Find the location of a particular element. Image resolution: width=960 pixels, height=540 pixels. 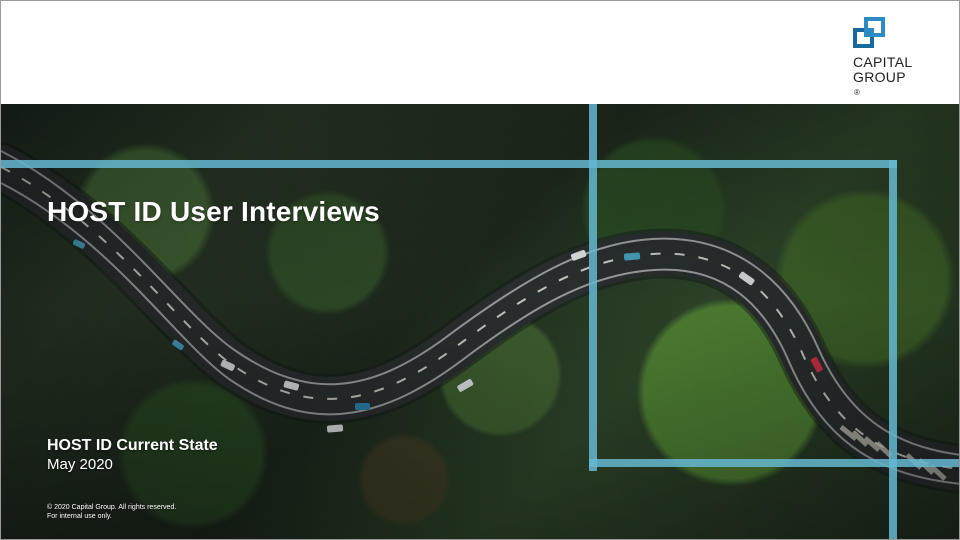

slide-subtitle: HOST ID Current State is located at coordinates (132, 445).